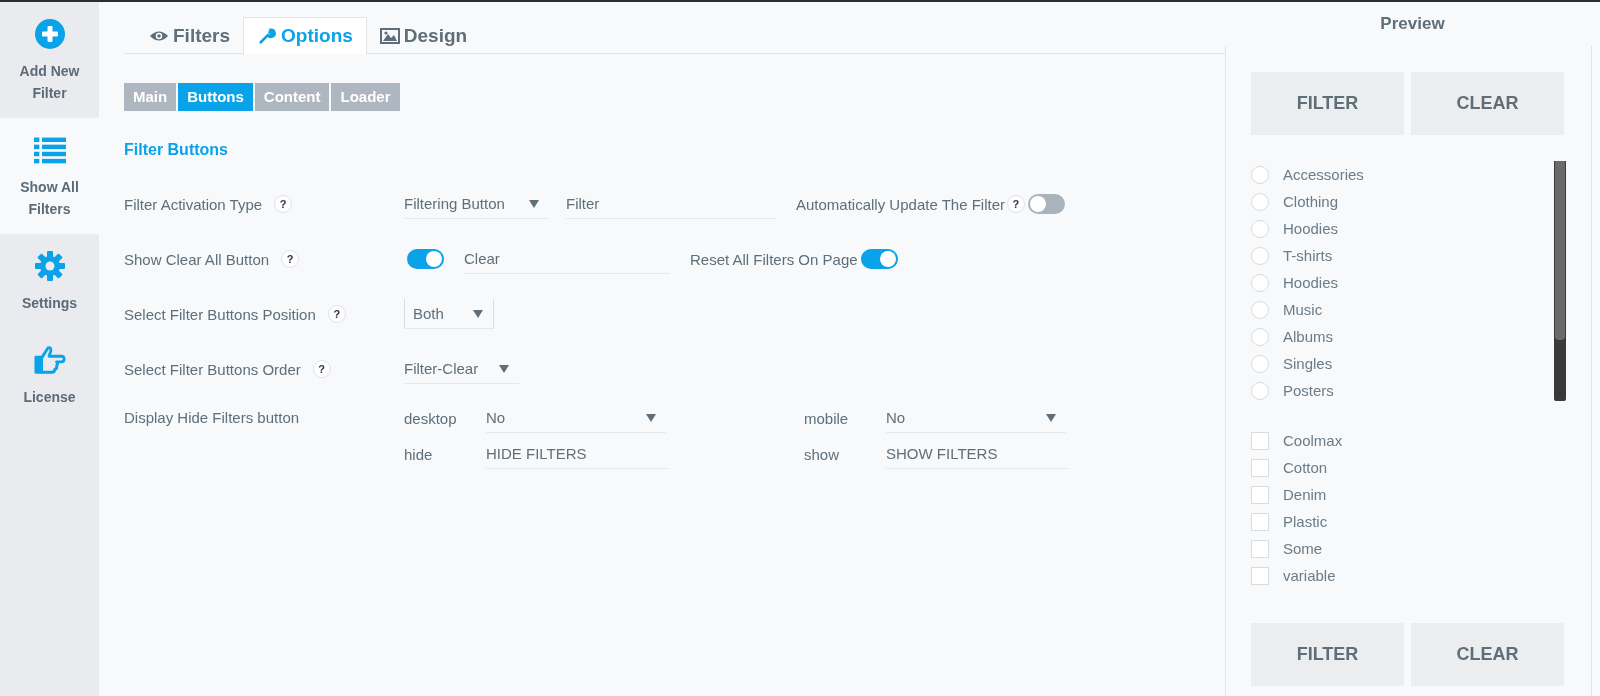  What do you see at coordinates (1323, 174) in the screenshot?
I see `option-label: Accessories` at bounding box center [1323, 174].